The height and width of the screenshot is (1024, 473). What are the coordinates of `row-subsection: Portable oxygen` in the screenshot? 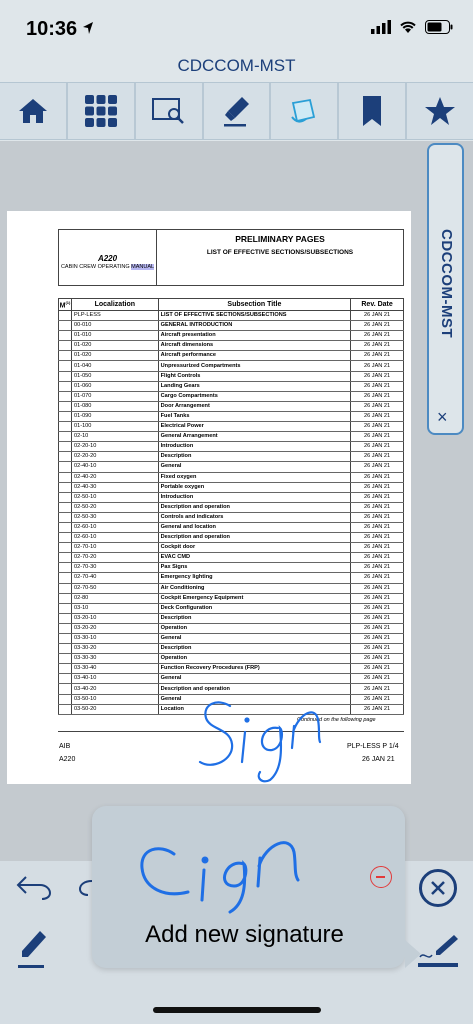 It's located at (254, 487).